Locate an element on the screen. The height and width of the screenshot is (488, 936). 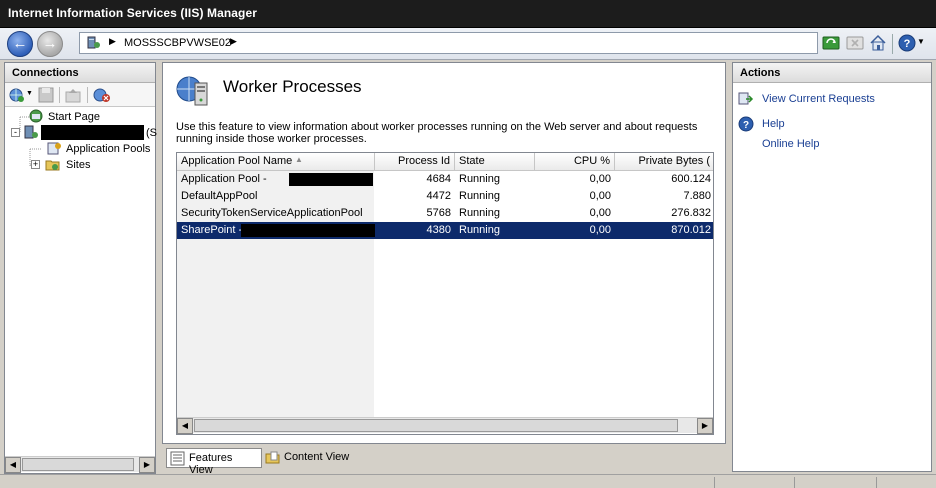
back-arrow-icon: ← is located at coordinates (20, 43).